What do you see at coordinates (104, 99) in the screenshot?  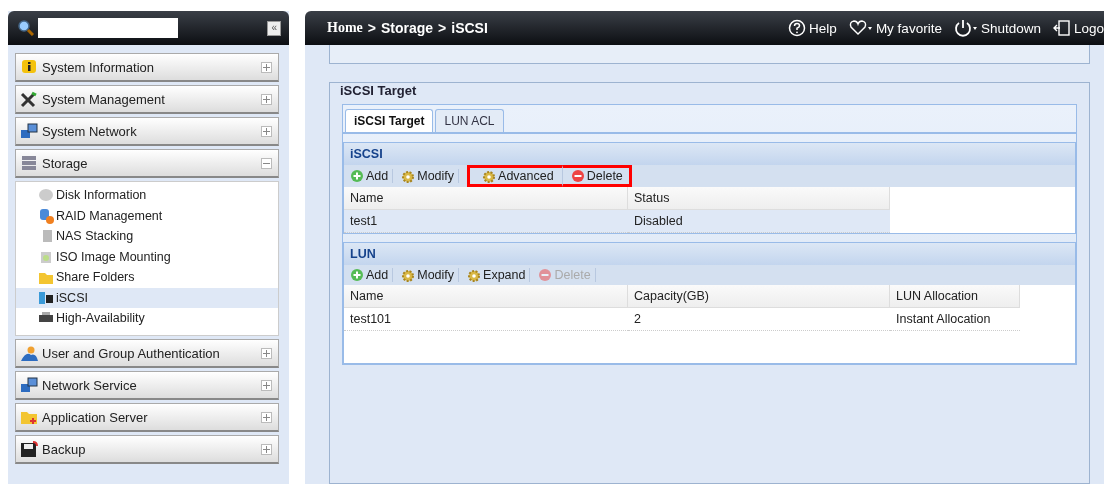 I see `accordion-label: System Management` at bounding box center [104, 99].